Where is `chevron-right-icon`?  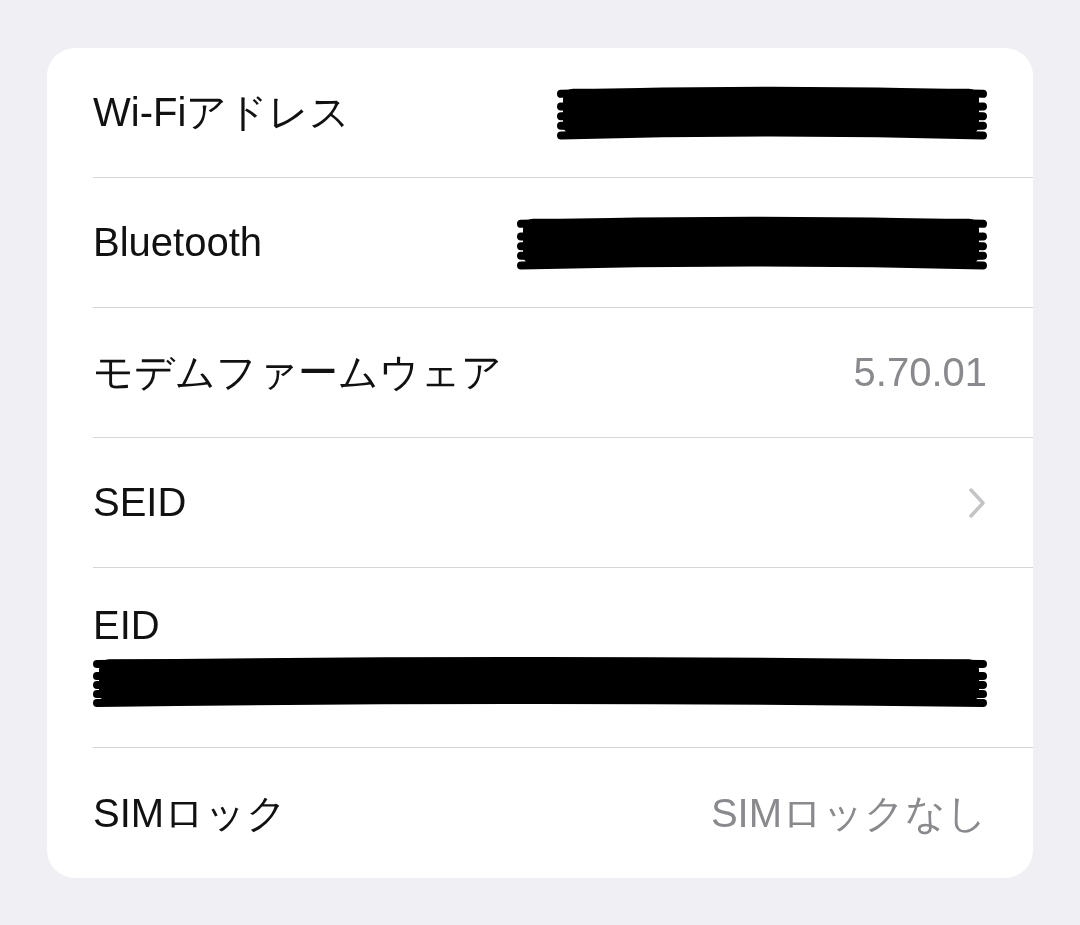 chevron-right-icon is located at coordinates (977, 502).